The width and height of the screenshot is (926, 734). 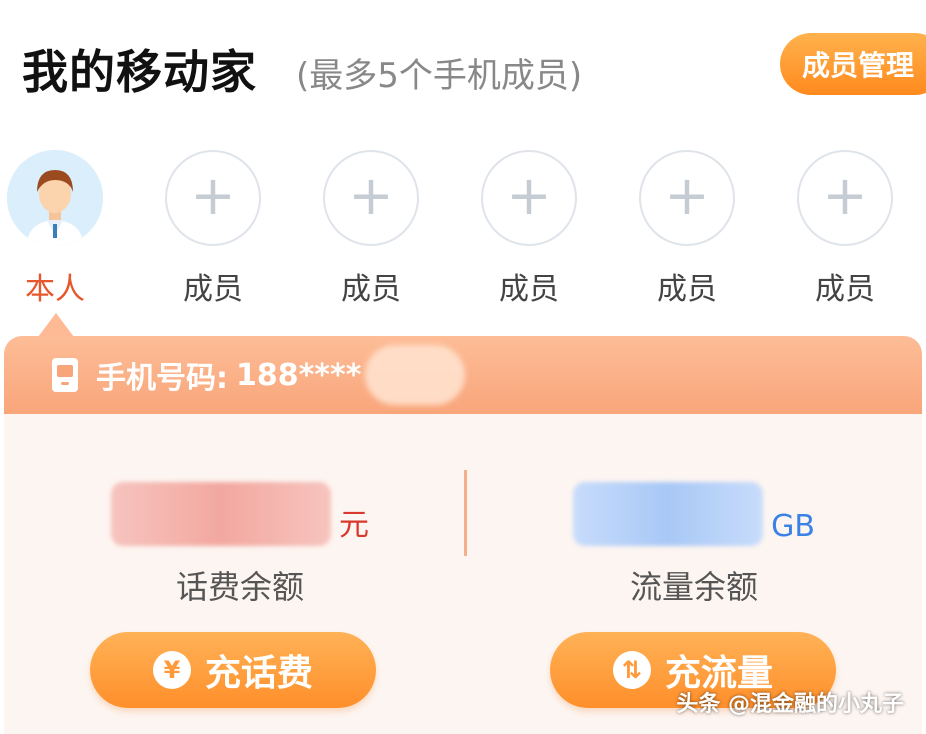 I want to click on member-manage-button: 成员管理, so click(x=853, y=64).